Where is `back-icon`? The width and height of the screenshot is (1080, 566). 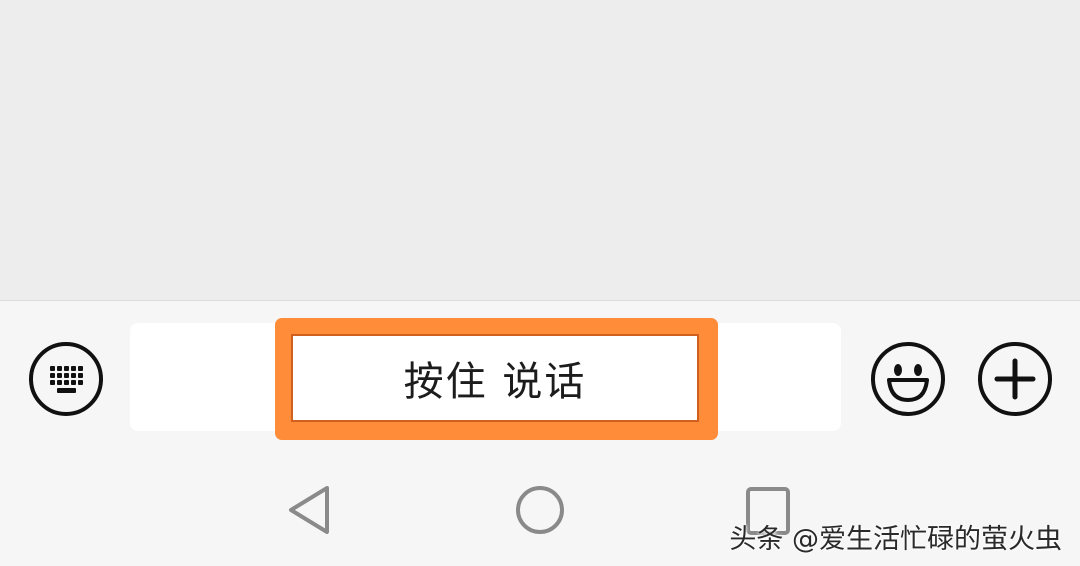 back-icon is located at coordinates (309, 510).